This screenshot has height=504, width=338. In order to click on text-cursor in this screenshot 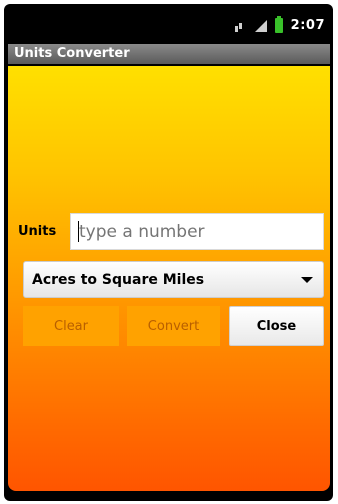, I will do `click(78, 231)`.